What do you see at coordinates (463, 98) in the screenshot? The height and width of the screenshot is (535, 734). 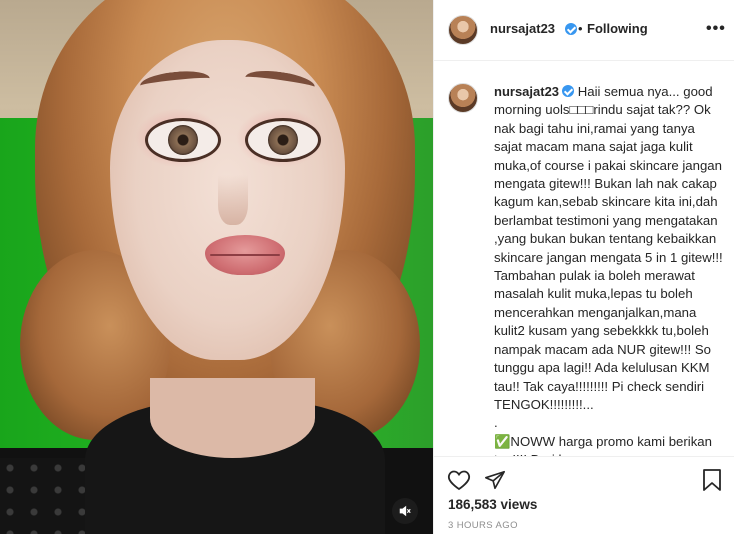 I see `caption-avatar` at bounding box center [463, 98].